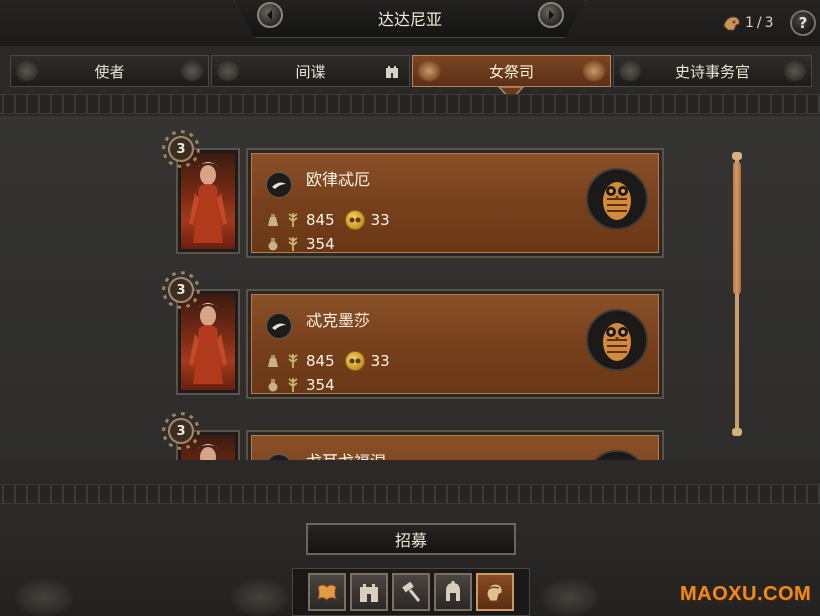  I want to click on bottom-toolbar, so click(411, 592).